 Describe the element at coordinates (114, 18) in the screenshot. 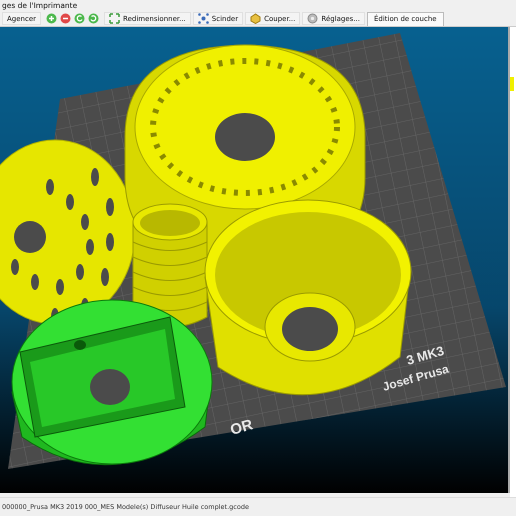

I see `resize-corners-icon` at that location.